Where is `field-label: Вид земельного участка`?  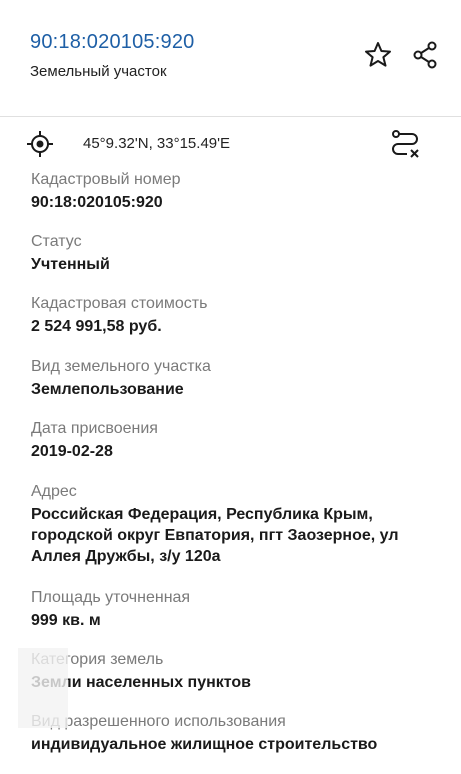
field-label: Вид земельного участка is located at coordinates (121, 366).